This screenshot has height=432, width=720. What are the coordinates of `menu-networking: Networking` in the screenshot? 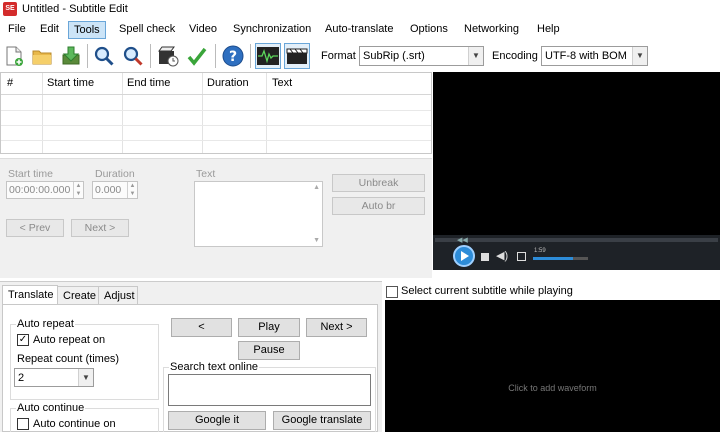 It's located at (491, 30).